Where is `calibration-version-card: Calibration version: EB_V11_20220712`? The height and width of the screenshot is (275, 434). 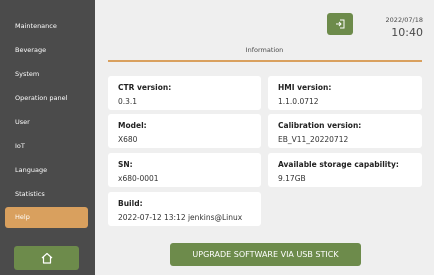
calibration-version-card: Calibration version: EB_V11_20220712 is located at coordinates (345, 131).